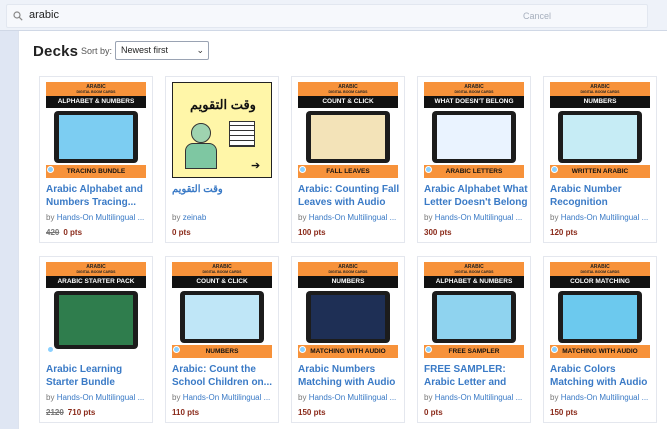 The width and height of the screenshot is (667, 429). Describe the element at coordinates (222, 130) in the screenshot. I see `deck-cover: وقت التقويم ➔` at that location.